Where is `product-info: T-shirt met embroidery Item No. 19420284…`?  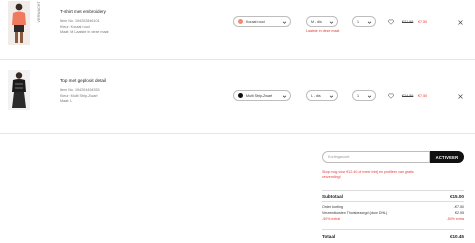
product-info: T-shirt met embroidery Item No. 19420284… is located at coordinates (84, 22).